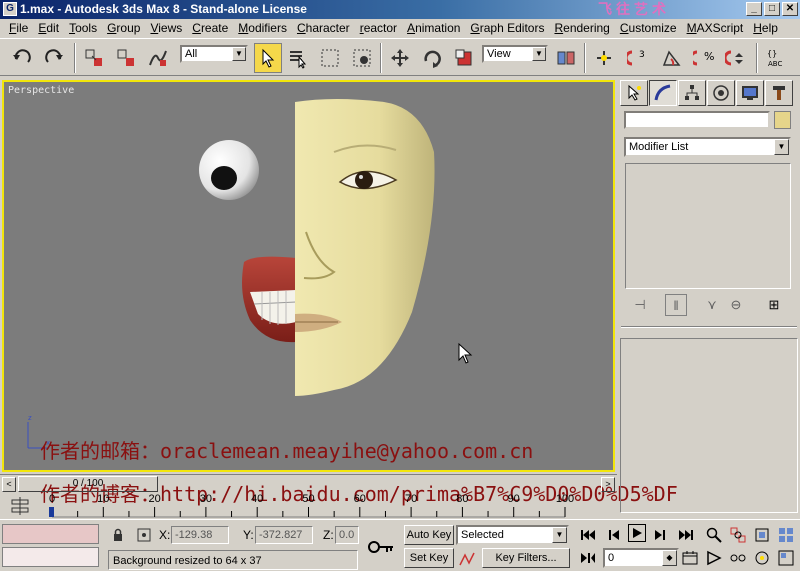 The width and height of the screenshot is (800, 571). I want to click on reference-coordinate-dropdown: View ▼, so click(515, 54).